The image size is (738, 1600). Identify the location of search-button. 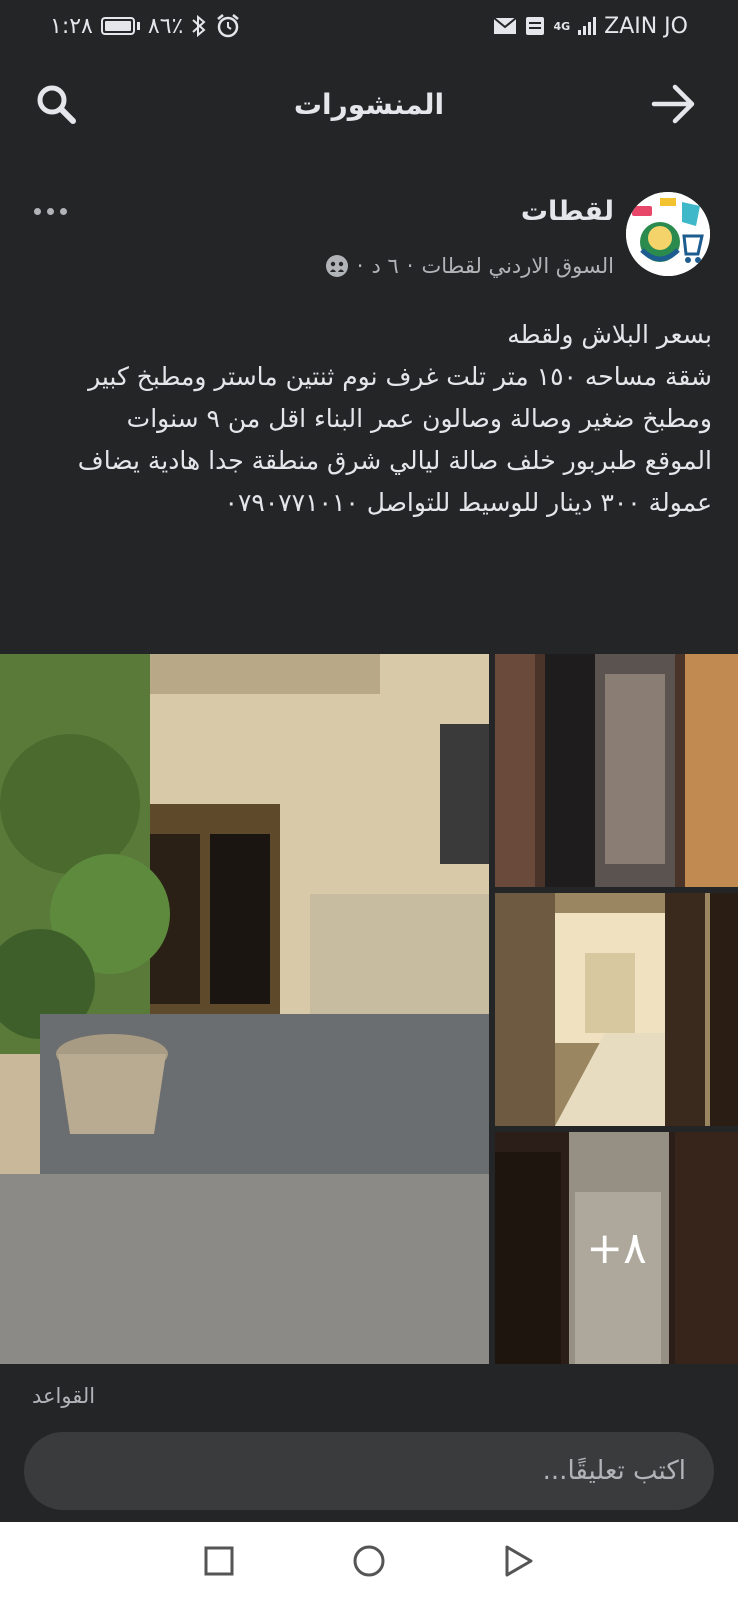
(56, 104).